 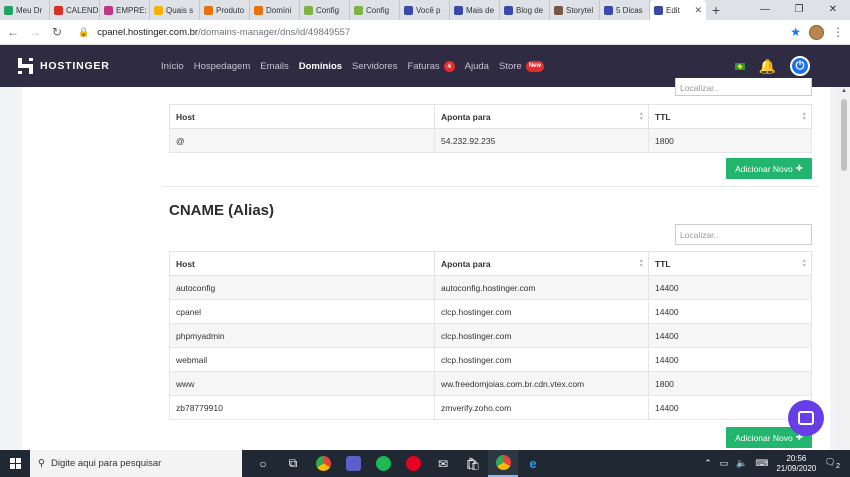 I want to click on reload-icon: ↻, so click(x=57, y=32).